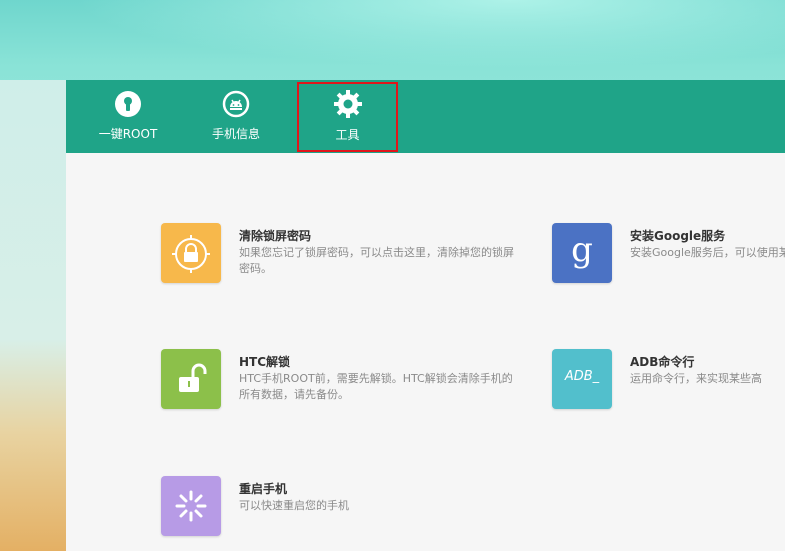 Image resolution: width=785 pixels, height=551 pixels. Describe the element at coordinates (425, 116) in the screenshot. I see `top-navigation-bar: 一键ROOT 手机信息 工具` at that location.